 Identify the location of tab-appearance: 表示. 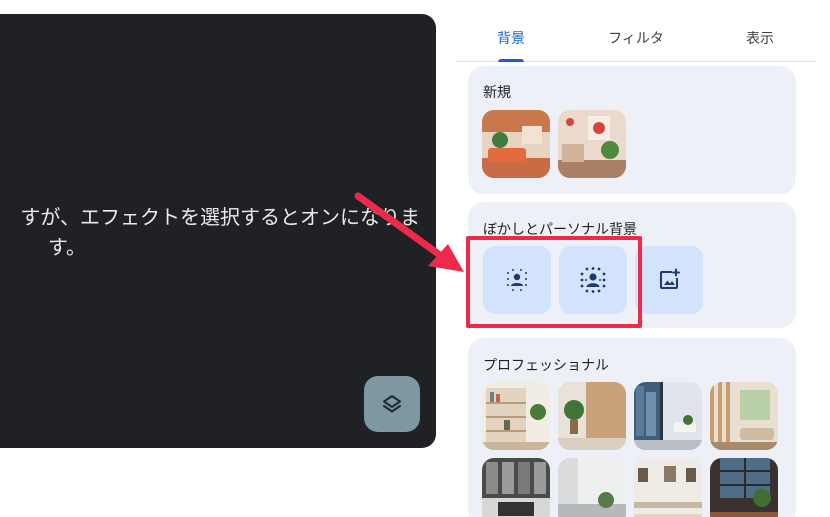
(760, 38).